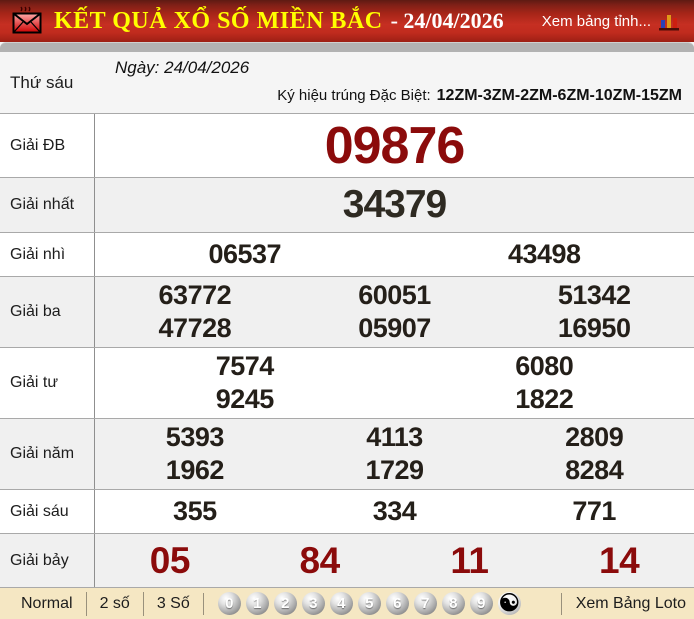  What do you see at coordinates (447, 21) in the screenshot?
I see `page-title-date: - 24/04/2026` at bounding box center [447, 21].